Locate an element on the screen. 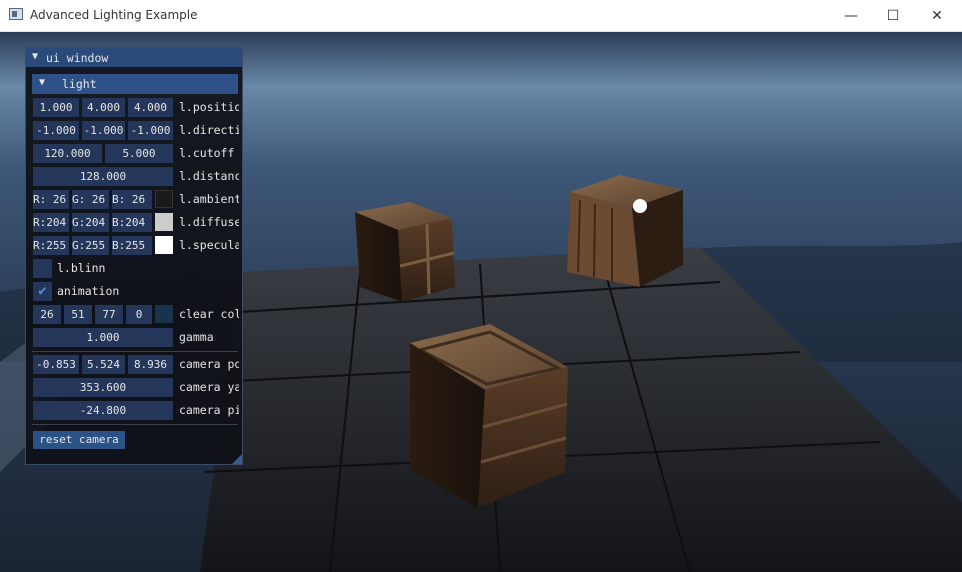  camera-yaw-slider: 353.600 is located at coordinates (103, 387).